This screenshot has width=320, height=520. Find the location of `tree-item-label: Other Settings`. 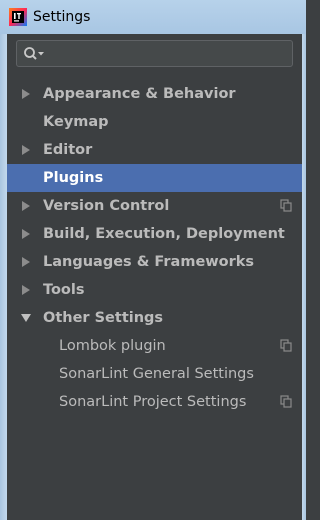

tree-item-label: Other Settings is located at coordinates (103, 318).